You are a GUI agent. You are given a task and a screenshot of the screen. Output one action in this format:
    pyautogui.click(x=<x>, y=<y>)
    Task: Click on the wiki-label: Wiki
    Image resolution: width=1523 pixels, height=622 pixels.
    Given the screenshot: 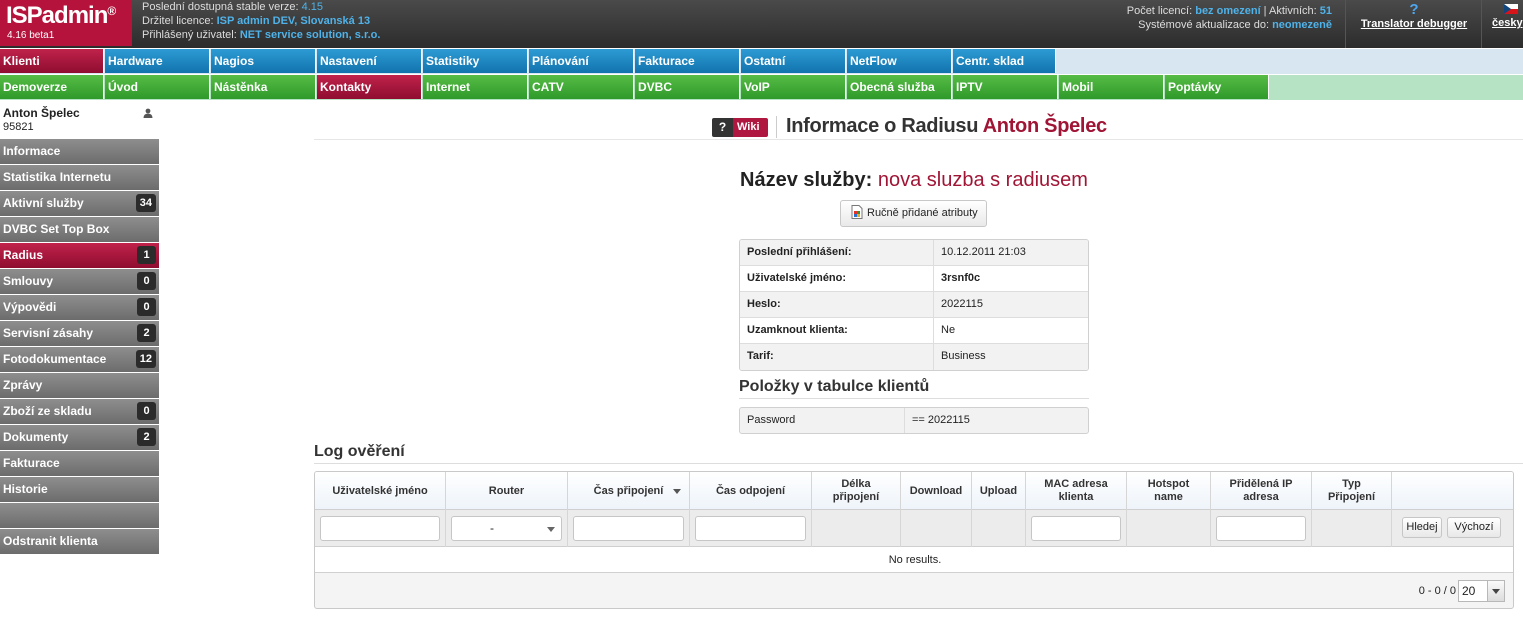 What is the action you would take?
    pyautogui.click(x=750, y=127)
    